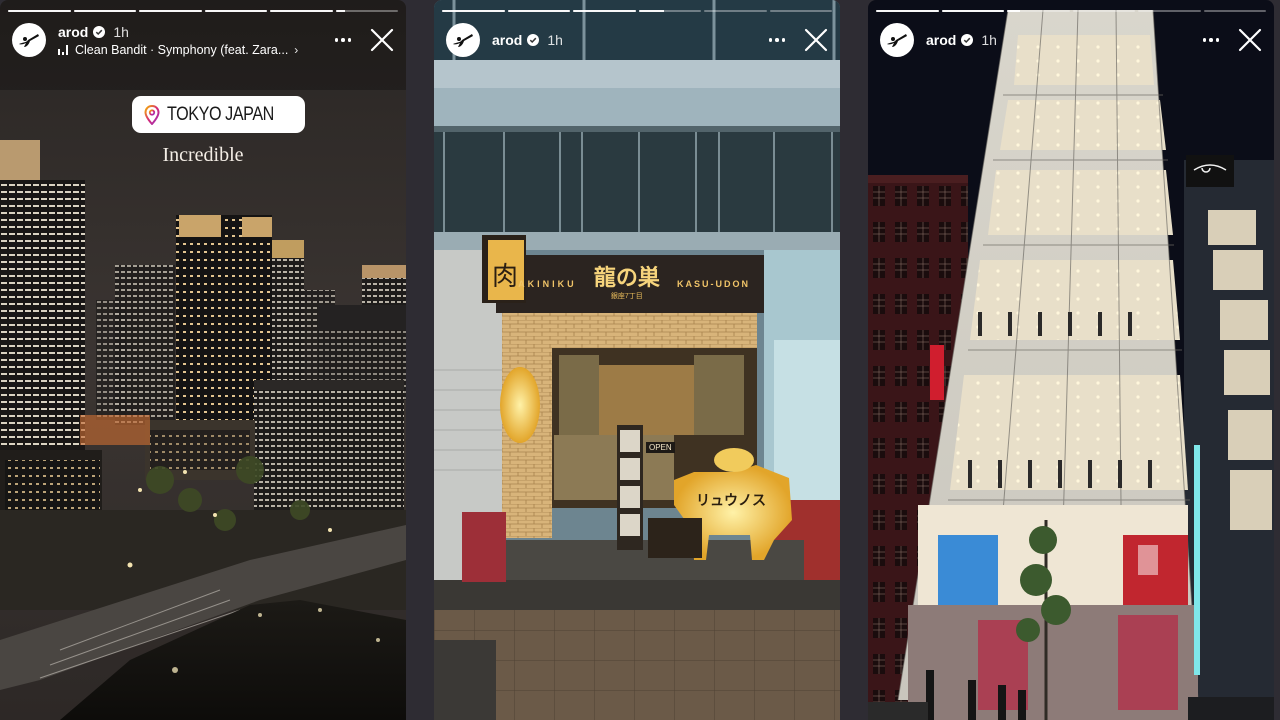 This screenshot has width=1280, height=720. I want to click on sign-text-restaurant-name: 龍の巣, so click(626, 278).